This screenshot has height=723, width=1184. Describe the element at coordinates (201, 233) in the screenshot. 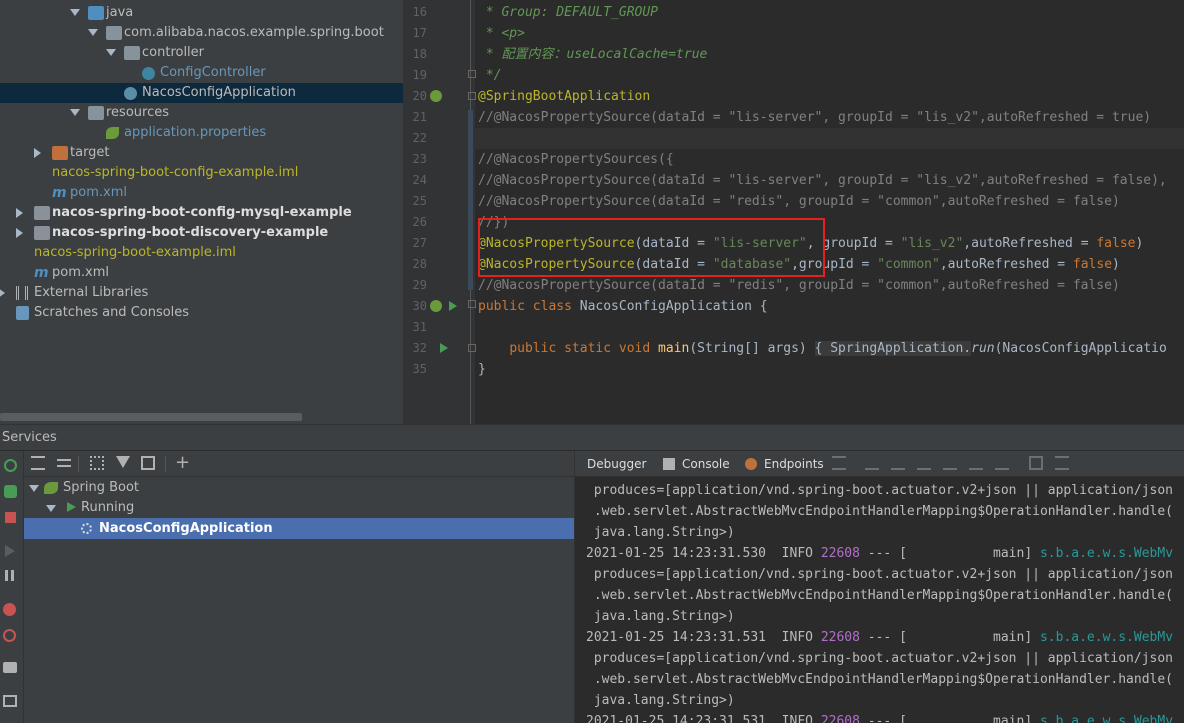

I see `tree-item: nacos-spring-boot-discovery-example` at that location.